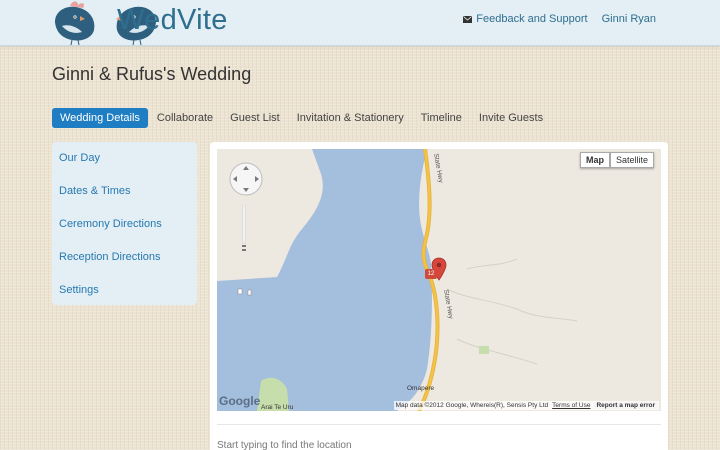  What do you see at coordinates (100, 118) in the screenshot?
I see `tab-wedding-details: Wedding Details` at bounding box center [100, 118].